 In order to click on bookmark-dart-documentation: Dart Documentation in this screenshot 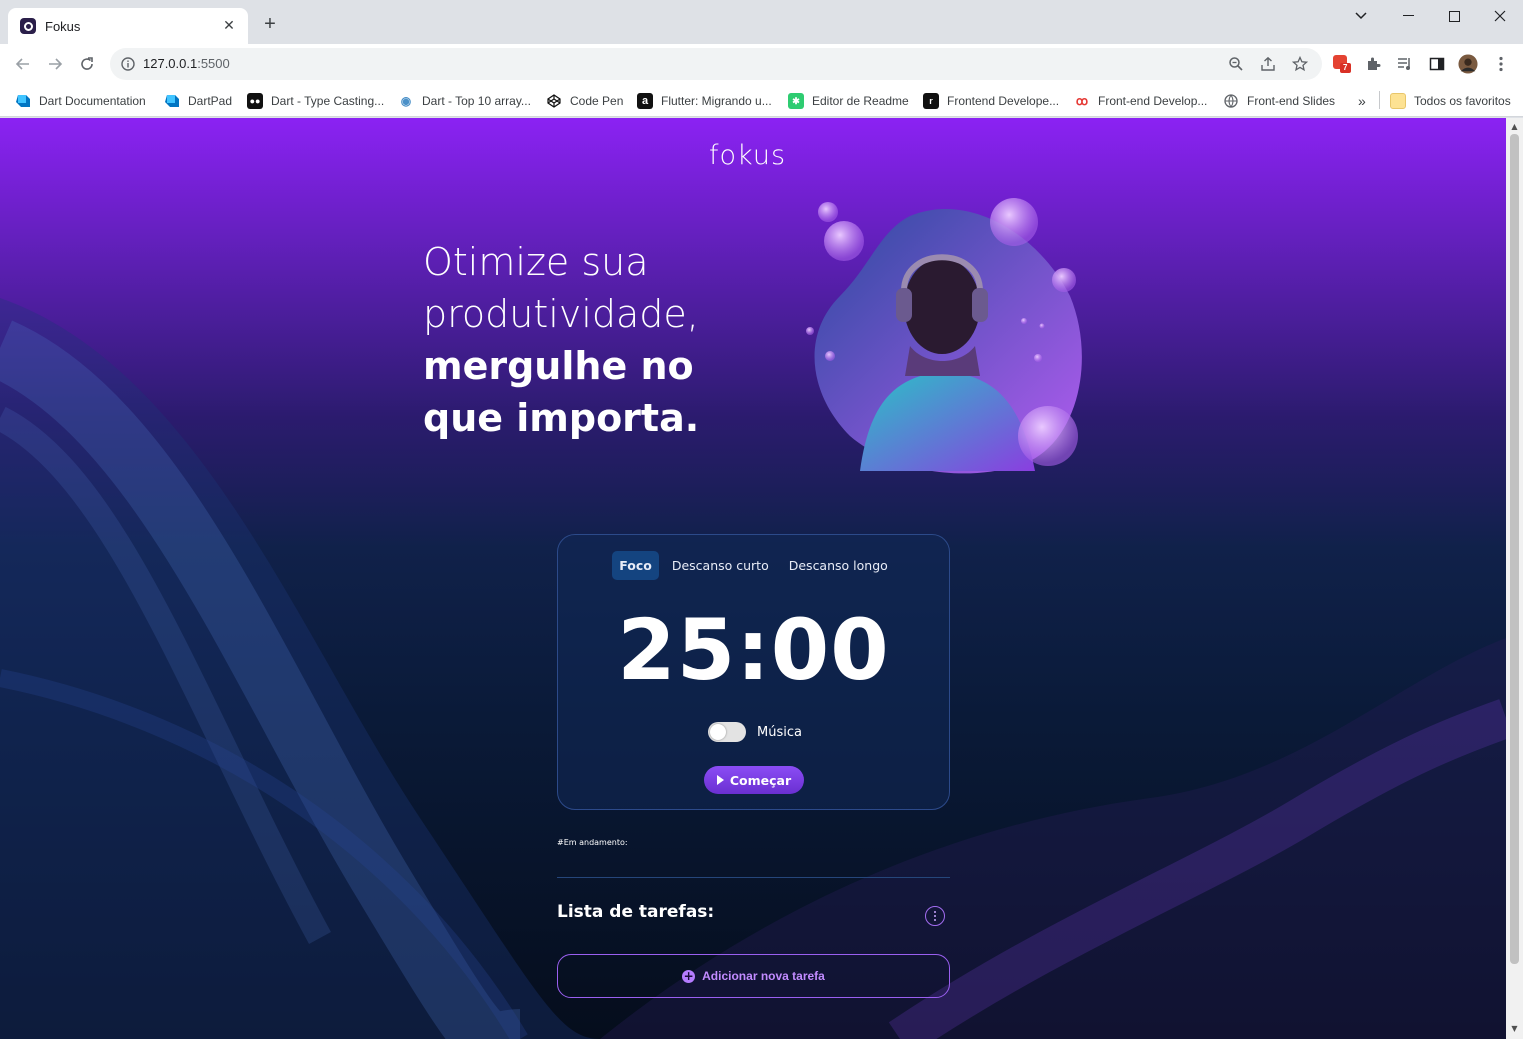, I will do `click(80, 101)`.